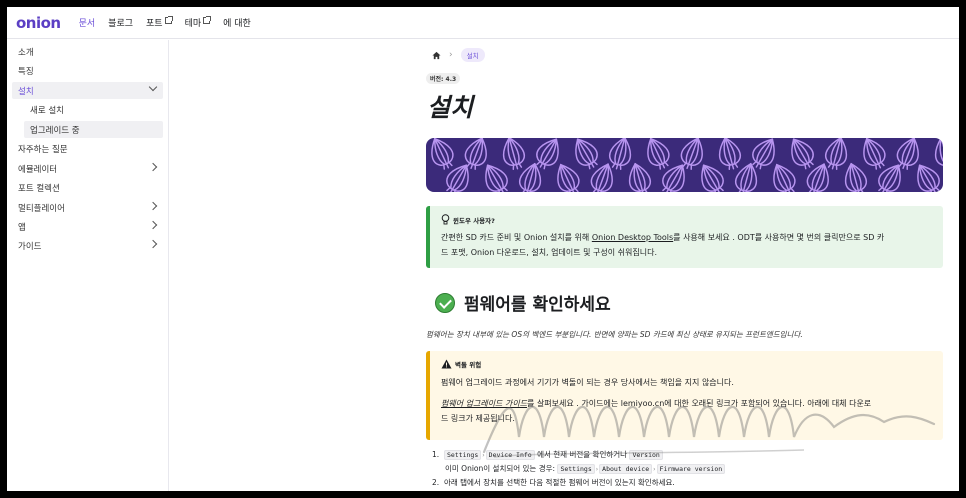 This screenshot has width=966, height=498. What do you see at coordinates (484, 403) in the screenshot?
I see `firmware-upgrade-guide-link: 펌웨어 업그레이드 가이드` at bounding box center [484, 403].